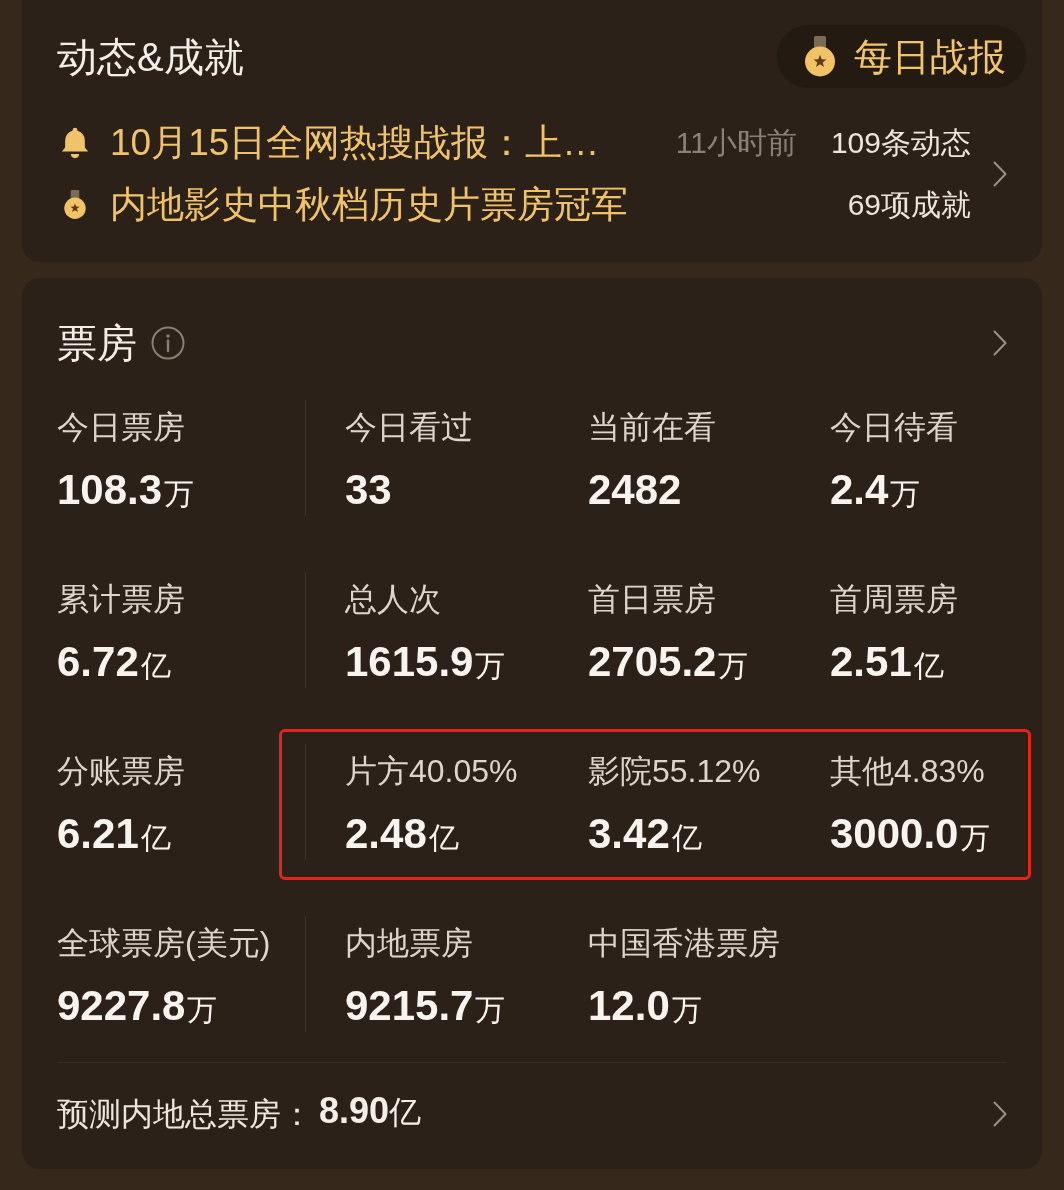 The width and height of the screenshot is (1064, 1190). Describe the element at coordinates (126, 490) in the screenshot. I see `stat-value: 108.3万` at that location.